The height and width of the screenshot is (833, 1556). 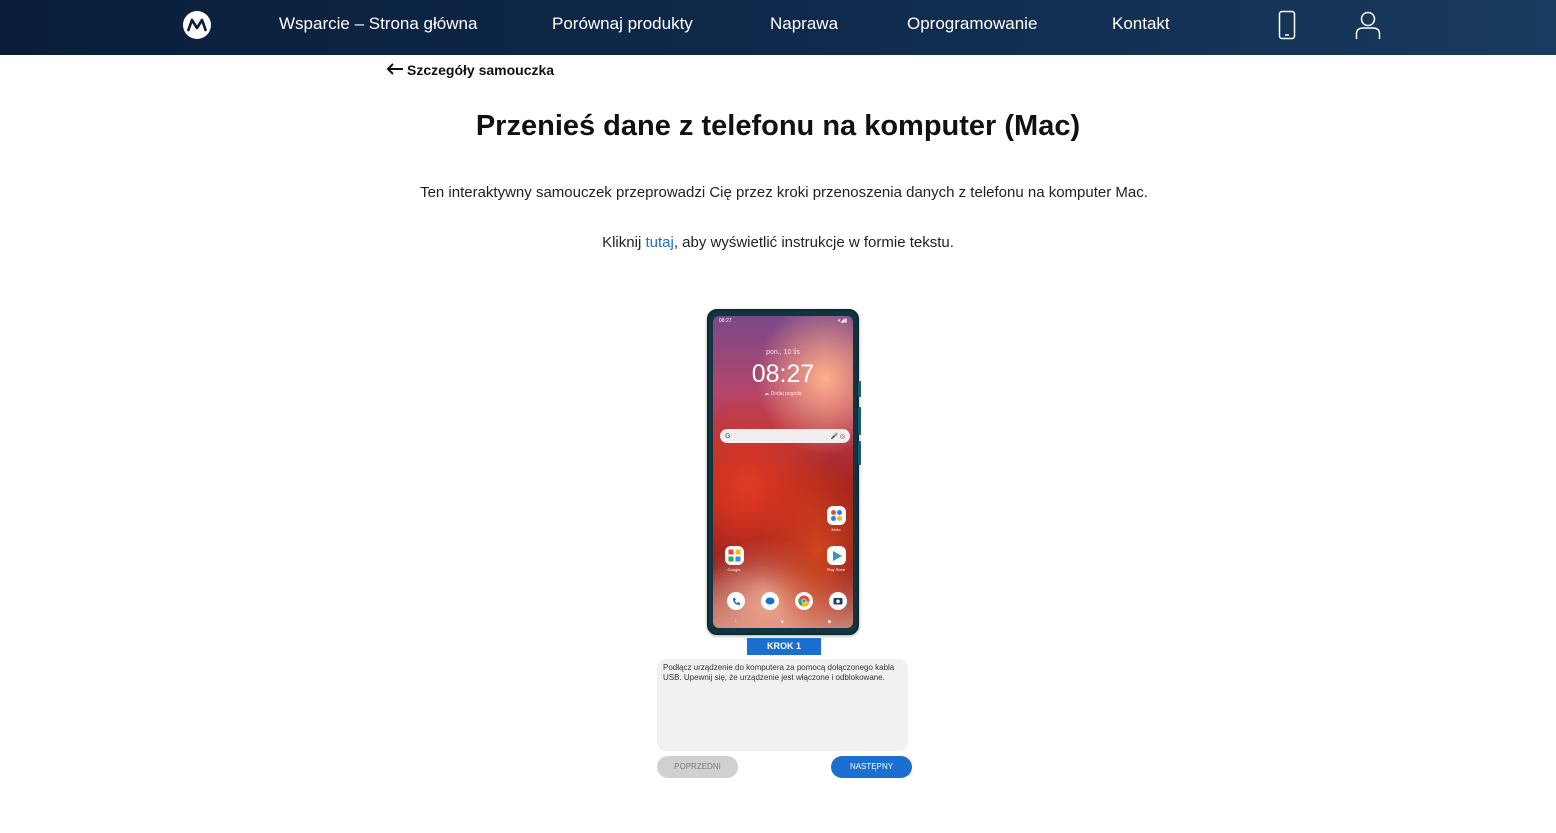 What do you see at coordinates (734, 569) in the screenshot?
I see `google-folder-label: Google` at bounding box center [734, 569].